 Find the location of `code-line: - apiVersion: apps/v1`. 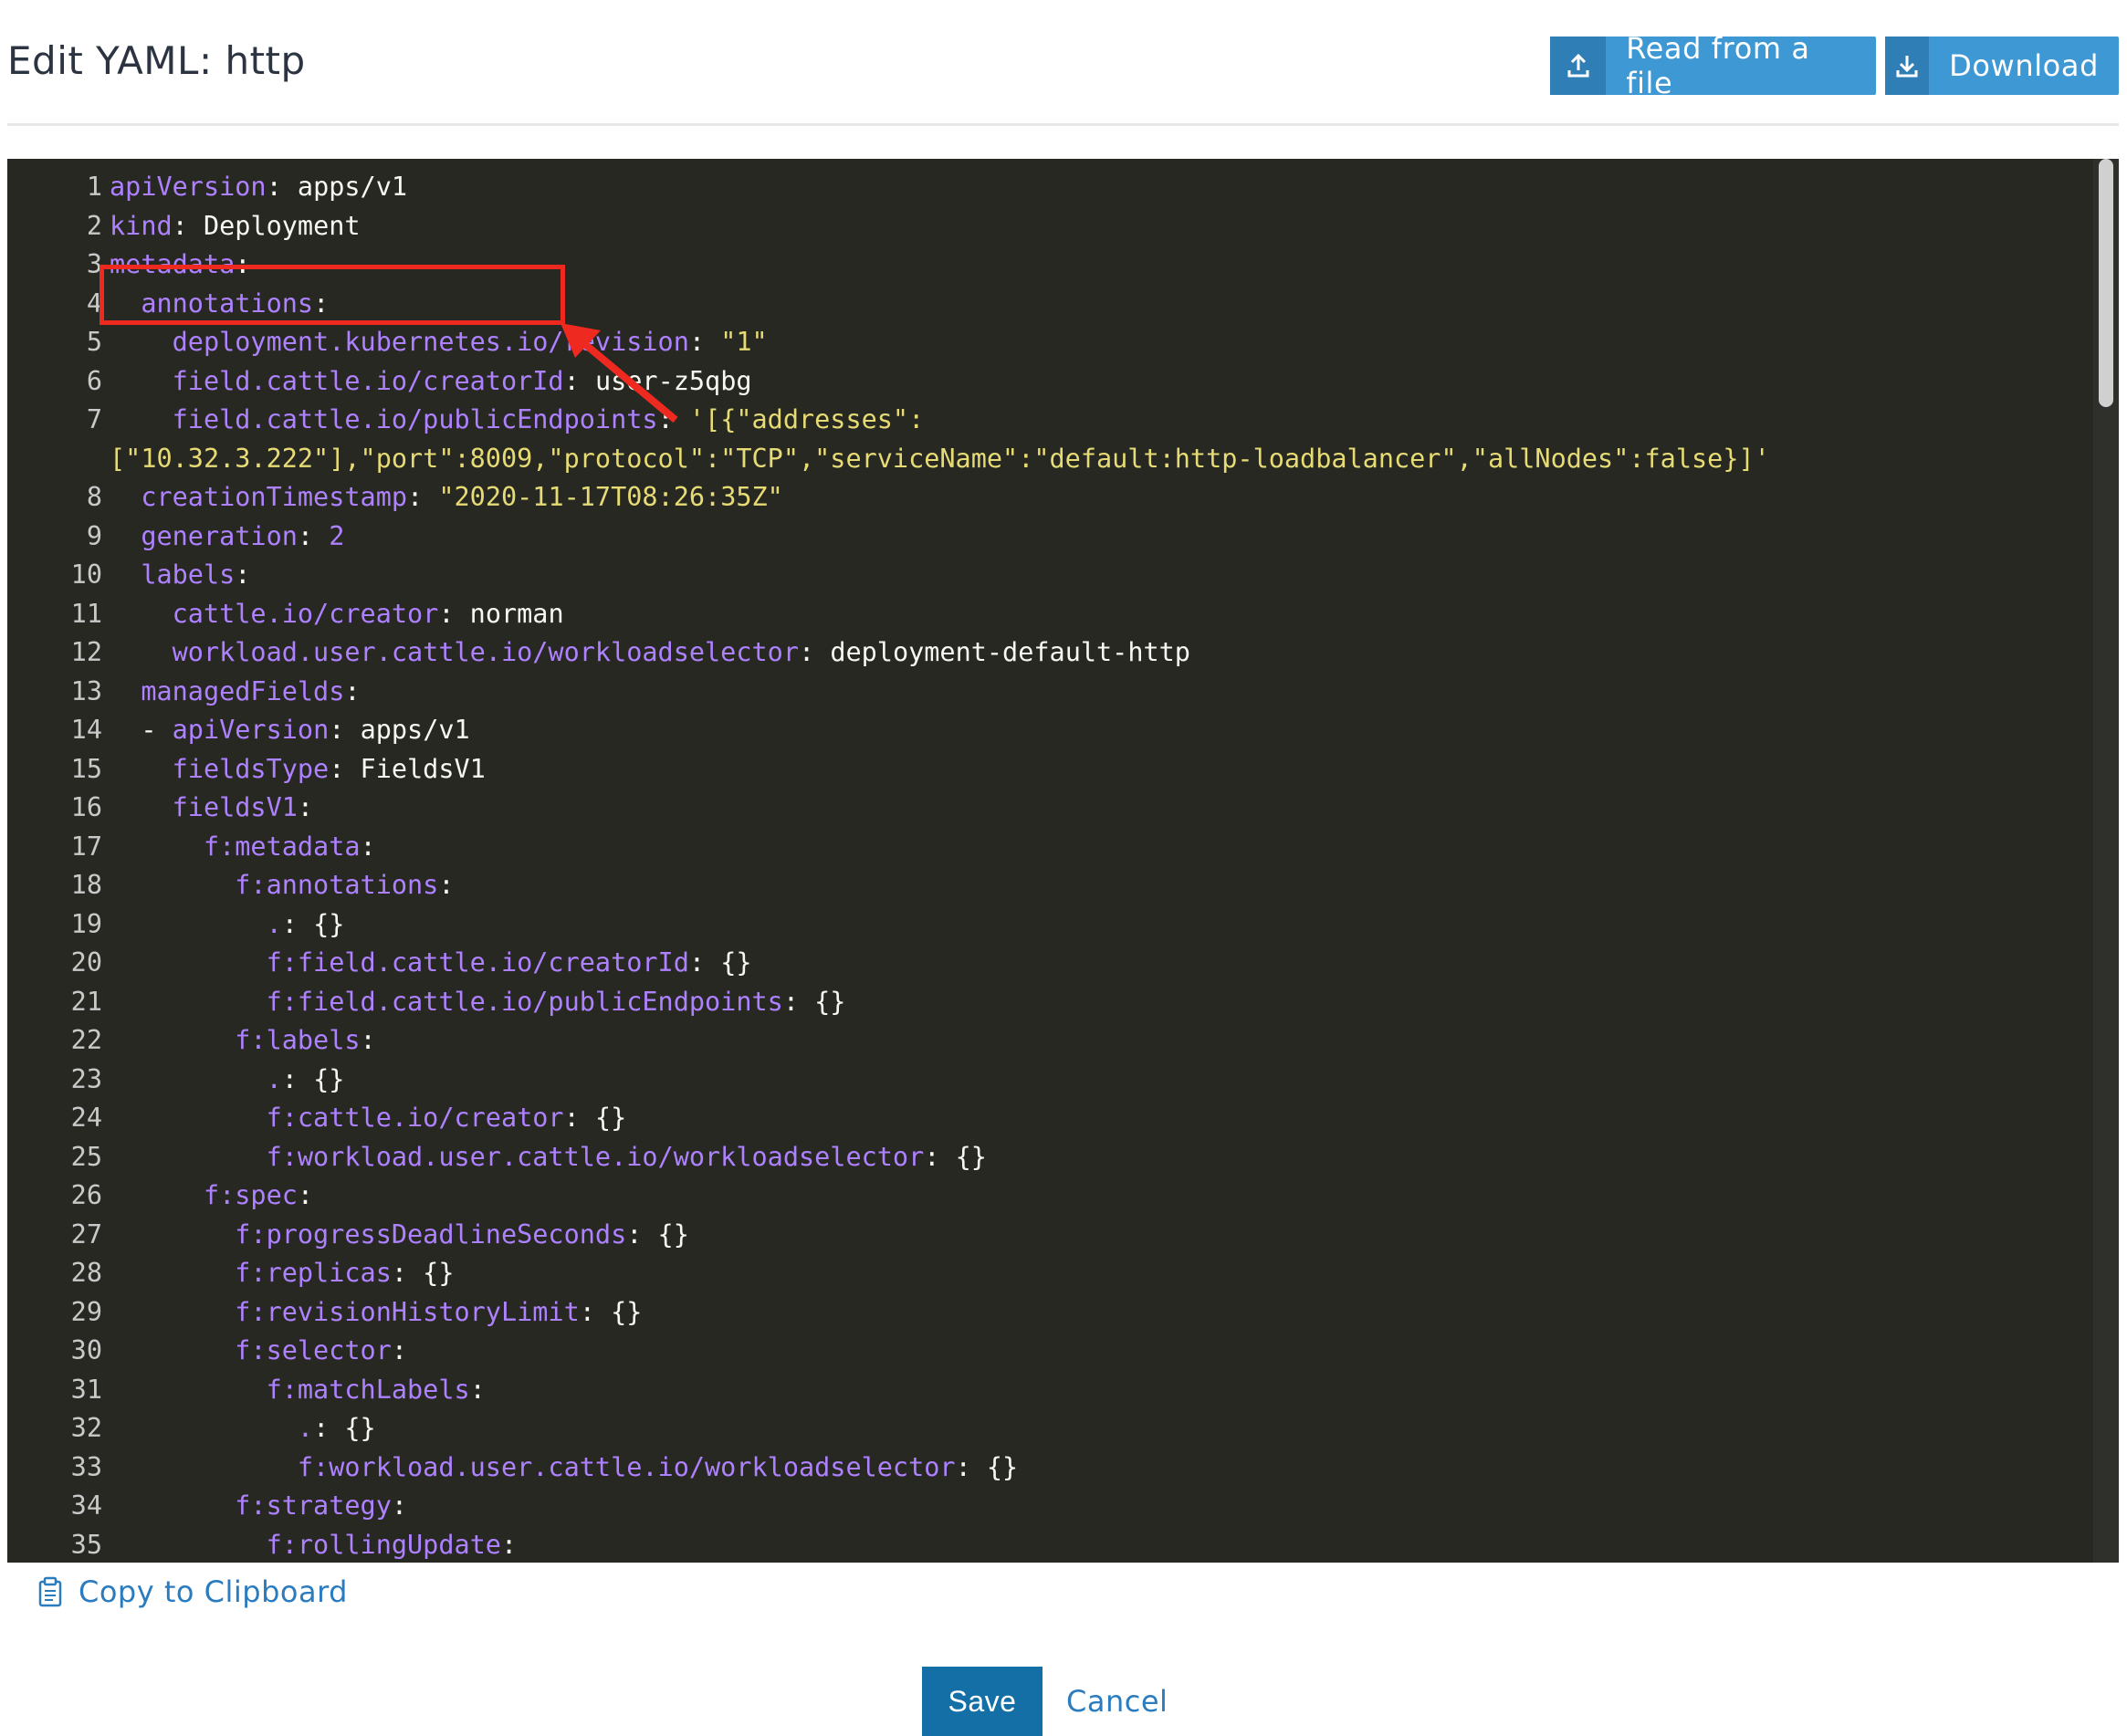

code-line: - apiVersion: apps/v1 is located at coordinates (1100, 730).